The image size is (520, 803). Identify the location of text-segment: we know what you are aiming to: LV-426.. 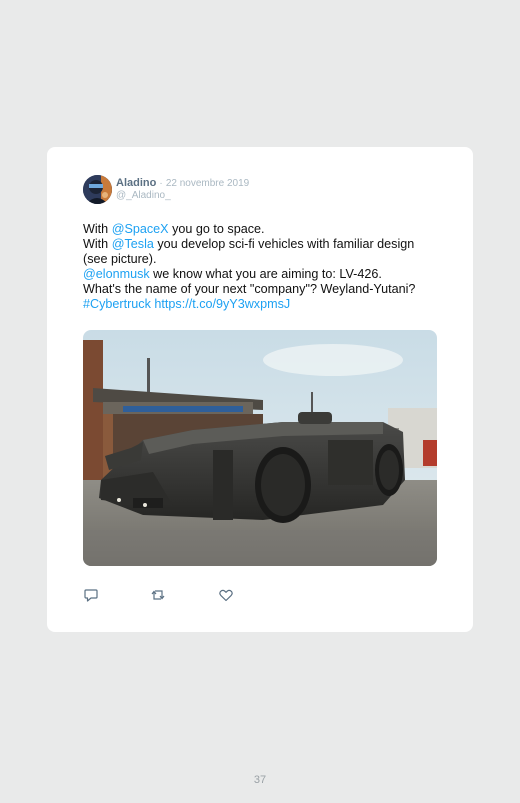
(265, 274).